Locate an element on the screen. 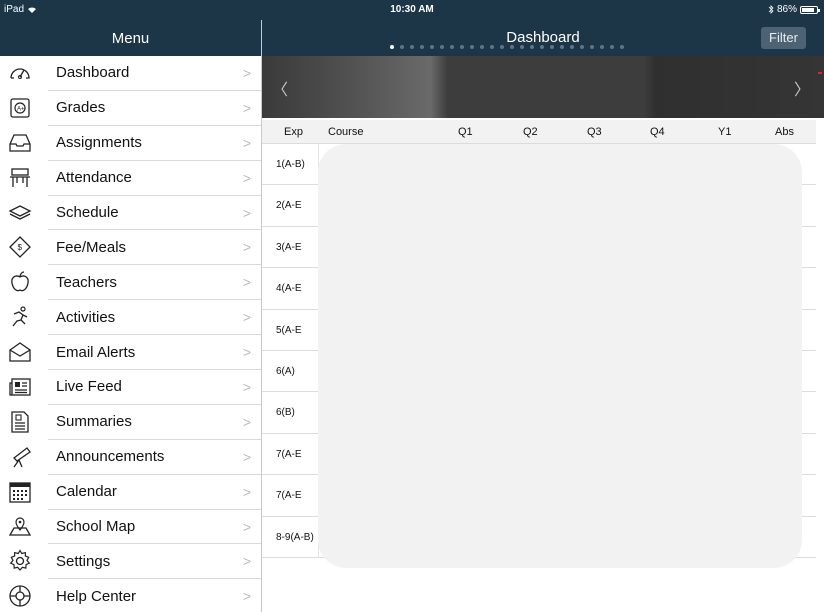 This screenshot has width=824, height=612. sidebar-item-school-map: School Map > is located at coordinates (134, 527).